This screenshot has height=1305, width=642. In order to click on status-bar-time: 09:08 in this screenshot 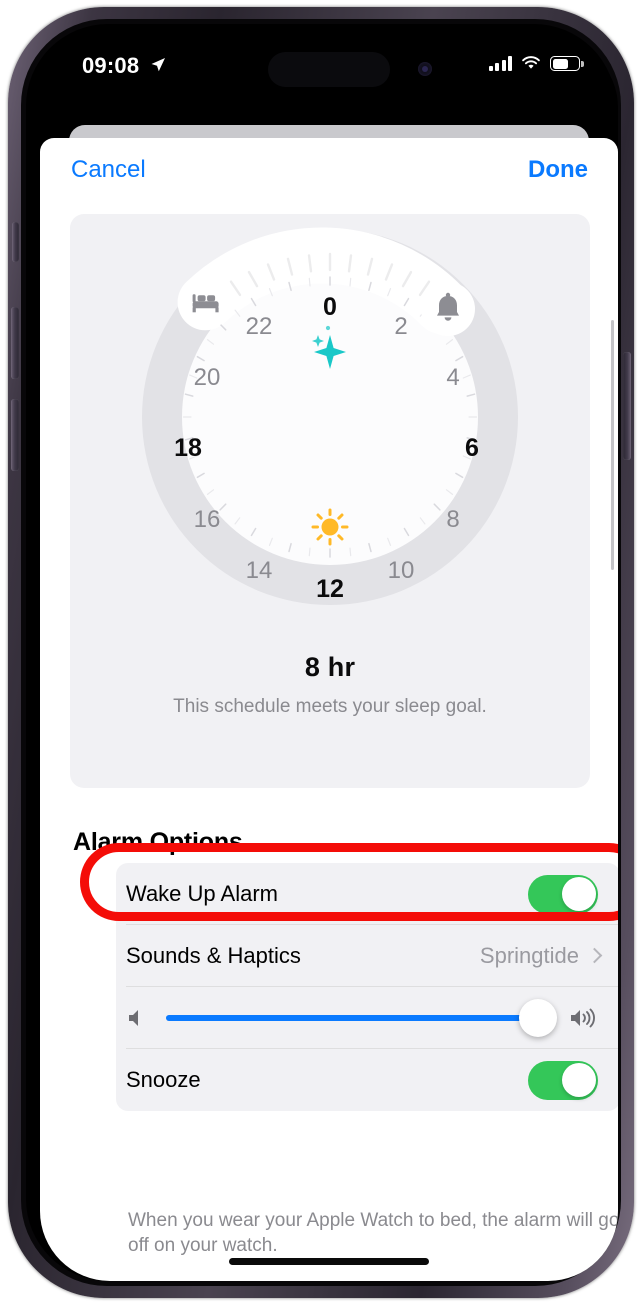, I will do `click(111, 65)`.